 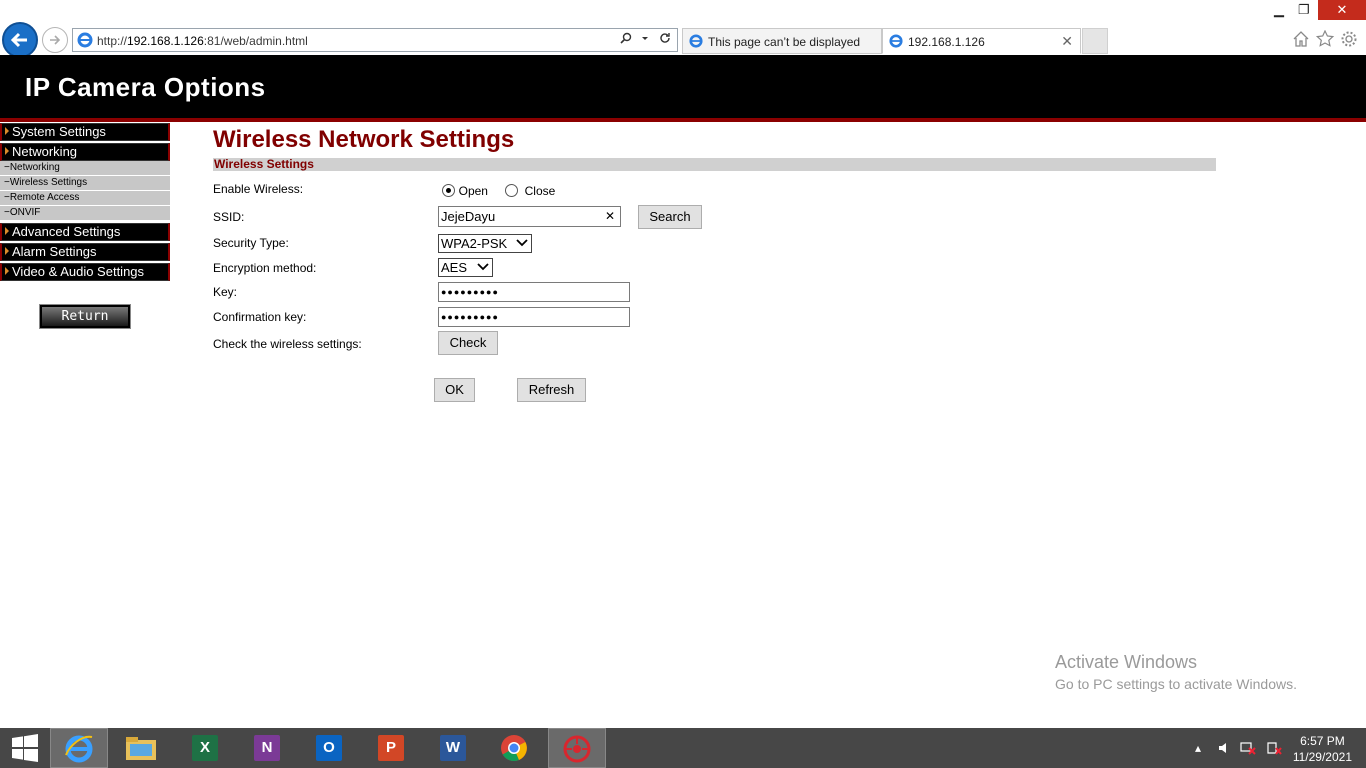 I want to click on key-label: Key:, so click(x=225, y=292).